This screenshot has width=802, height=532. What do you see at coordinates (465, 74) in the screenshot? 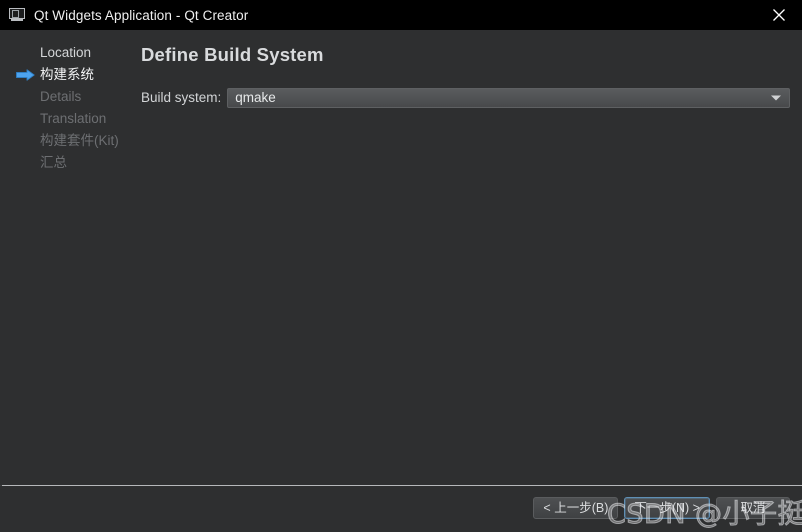
I see `wizard-main-pane: Define Build System Build system: qmake` at bounding box center [465, 74].